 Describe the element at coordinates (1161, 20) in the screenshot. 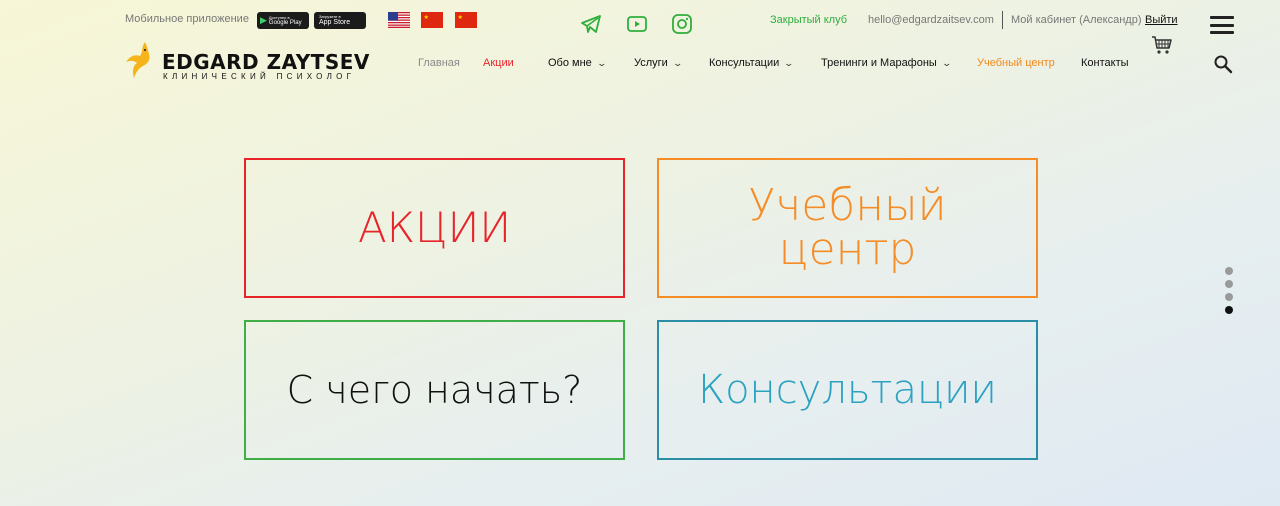

I see `logout-link: Выйти` at that location.